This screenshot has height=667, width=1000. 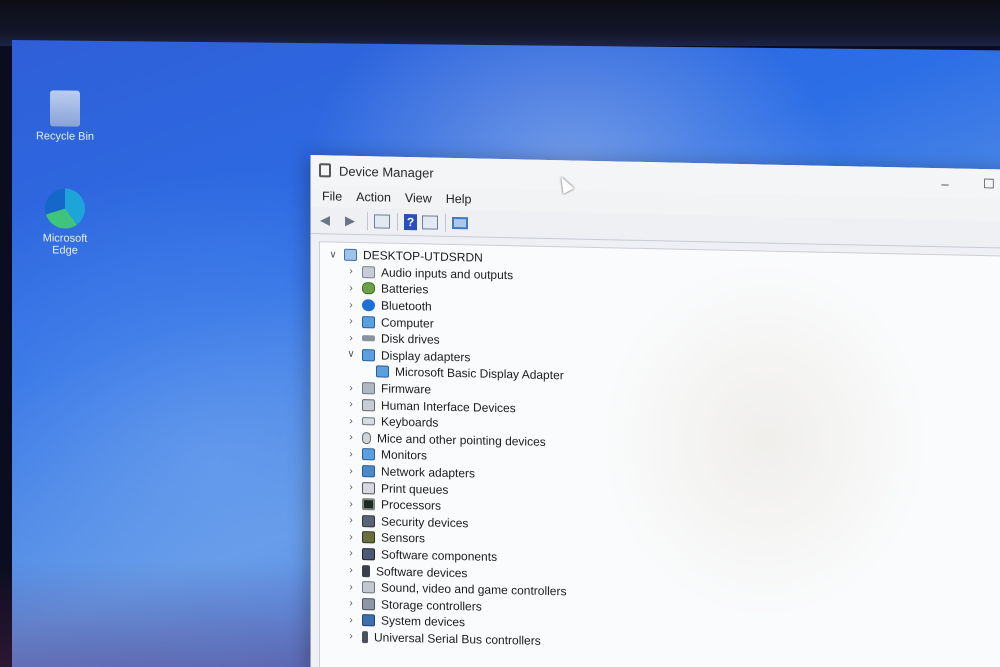 I want to click on desktop-icon-label: Recycle Bin, so click(x=65, y=136).